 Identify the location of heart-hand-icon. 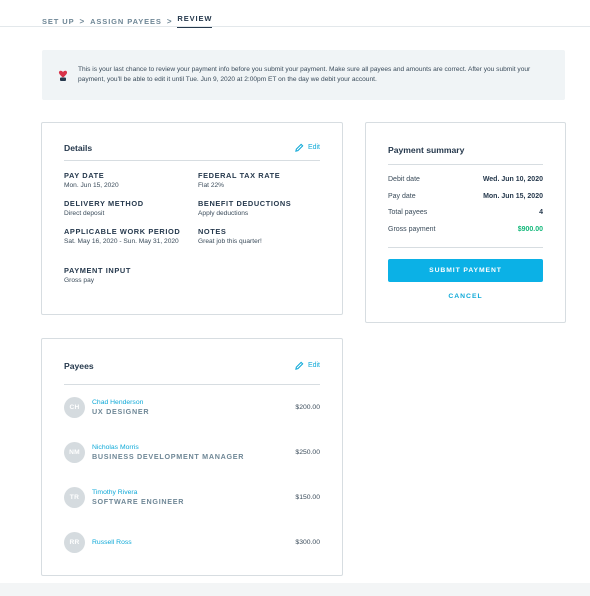
(63, 75).